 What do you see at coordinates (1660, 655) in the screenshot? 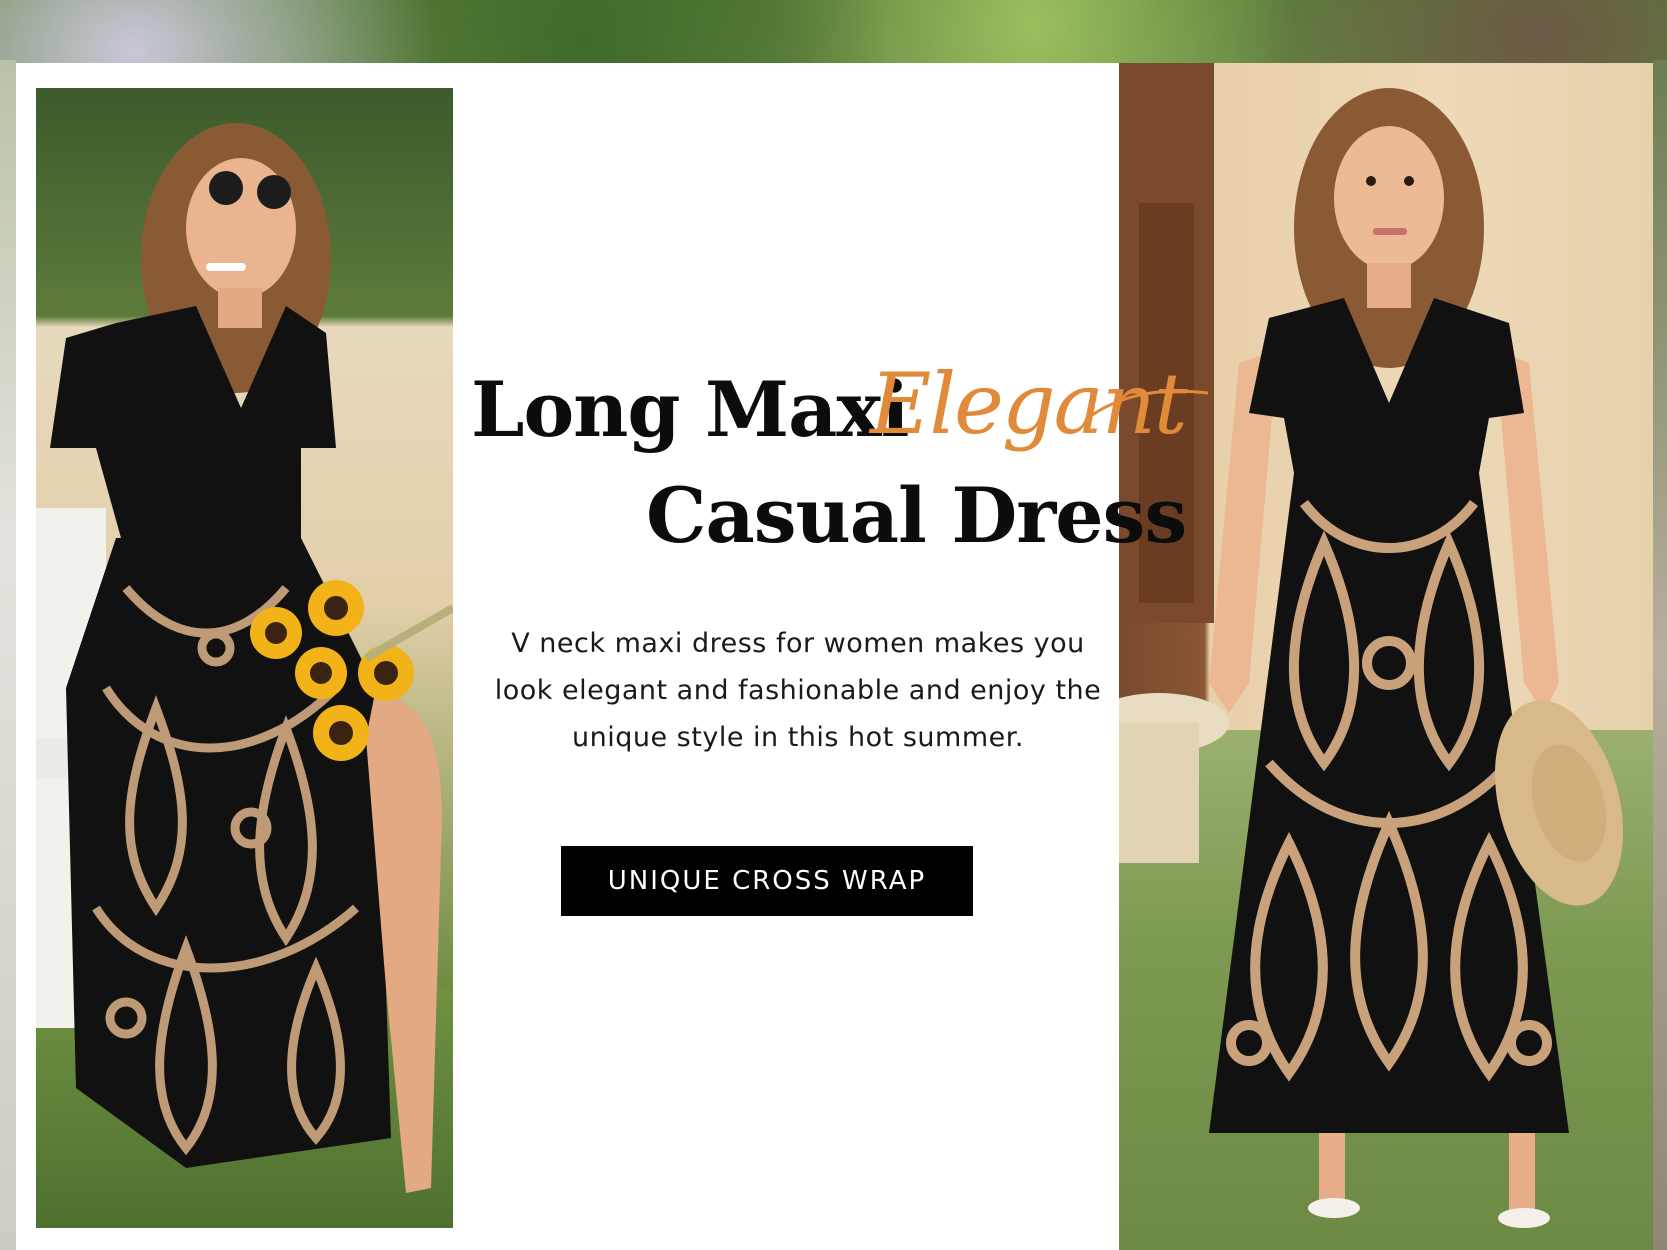
I see `background-edge-right` at bounding box center [1660, 655].